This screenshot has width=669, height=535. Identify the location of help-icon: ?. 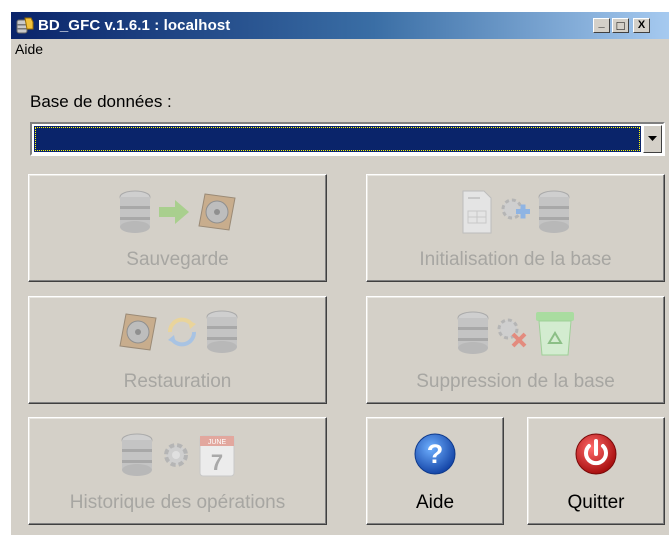
(435, 454).